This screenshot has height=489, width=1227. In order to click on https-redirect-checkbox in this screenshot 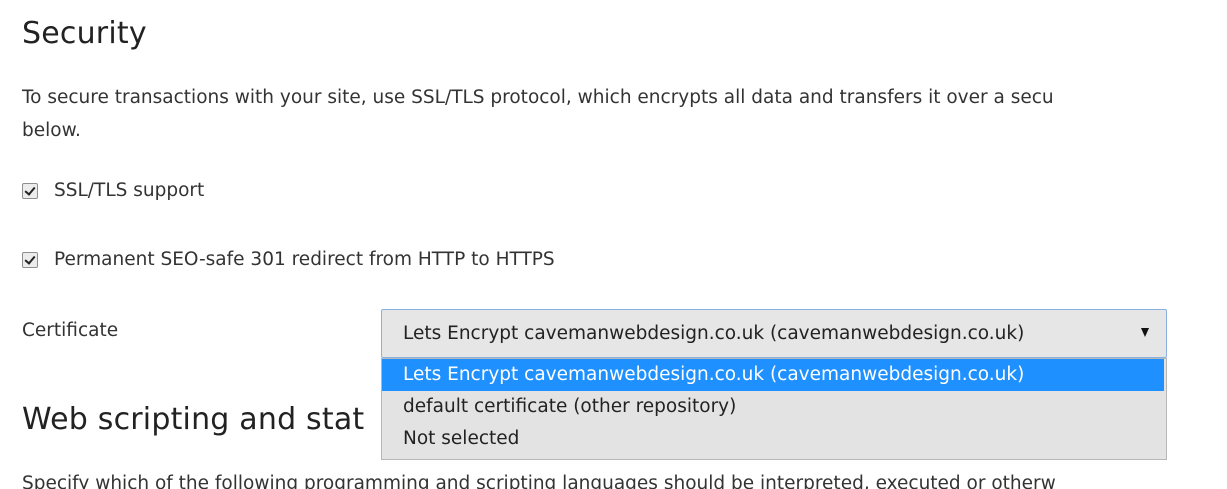, I will do `click(30, 259)`.